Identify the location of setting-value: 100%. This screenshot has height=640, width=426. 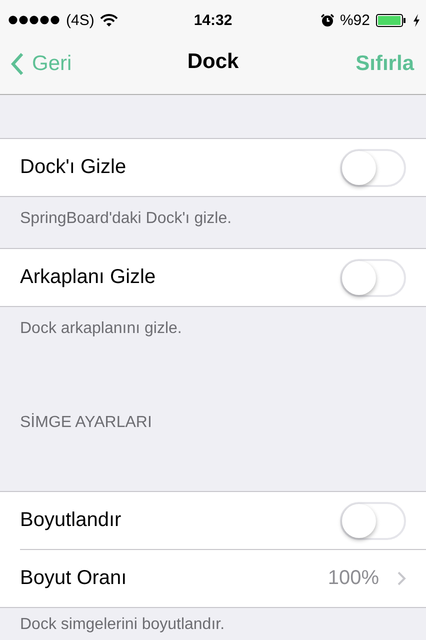
(353, 578).